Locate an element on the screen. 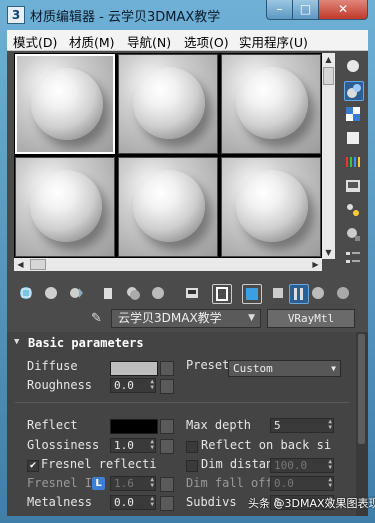 This screenshot has width=375, height=523. pick-material-eyedropper-icon: ✎ is located at coordinates (98, 319).